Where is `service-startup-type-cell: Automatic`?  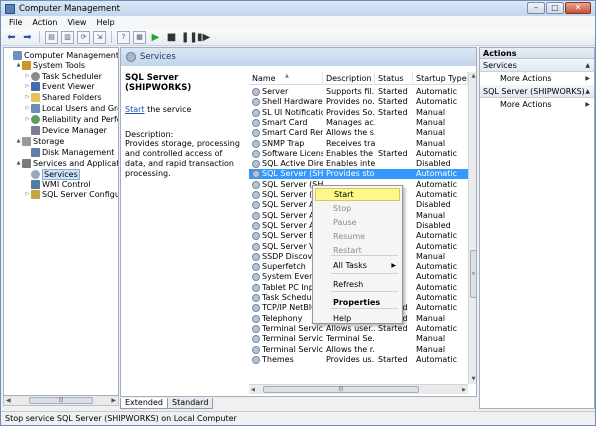
service-startup-type-cell: Automatic is located at coordinates (437, 297).